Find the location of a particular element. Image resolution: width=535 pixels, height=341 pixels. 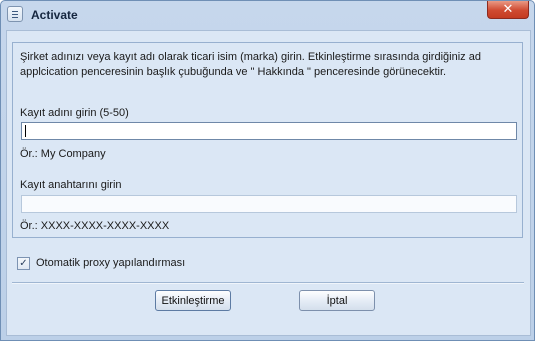

close-icon: ✕ is located at coordinates (508, 9).